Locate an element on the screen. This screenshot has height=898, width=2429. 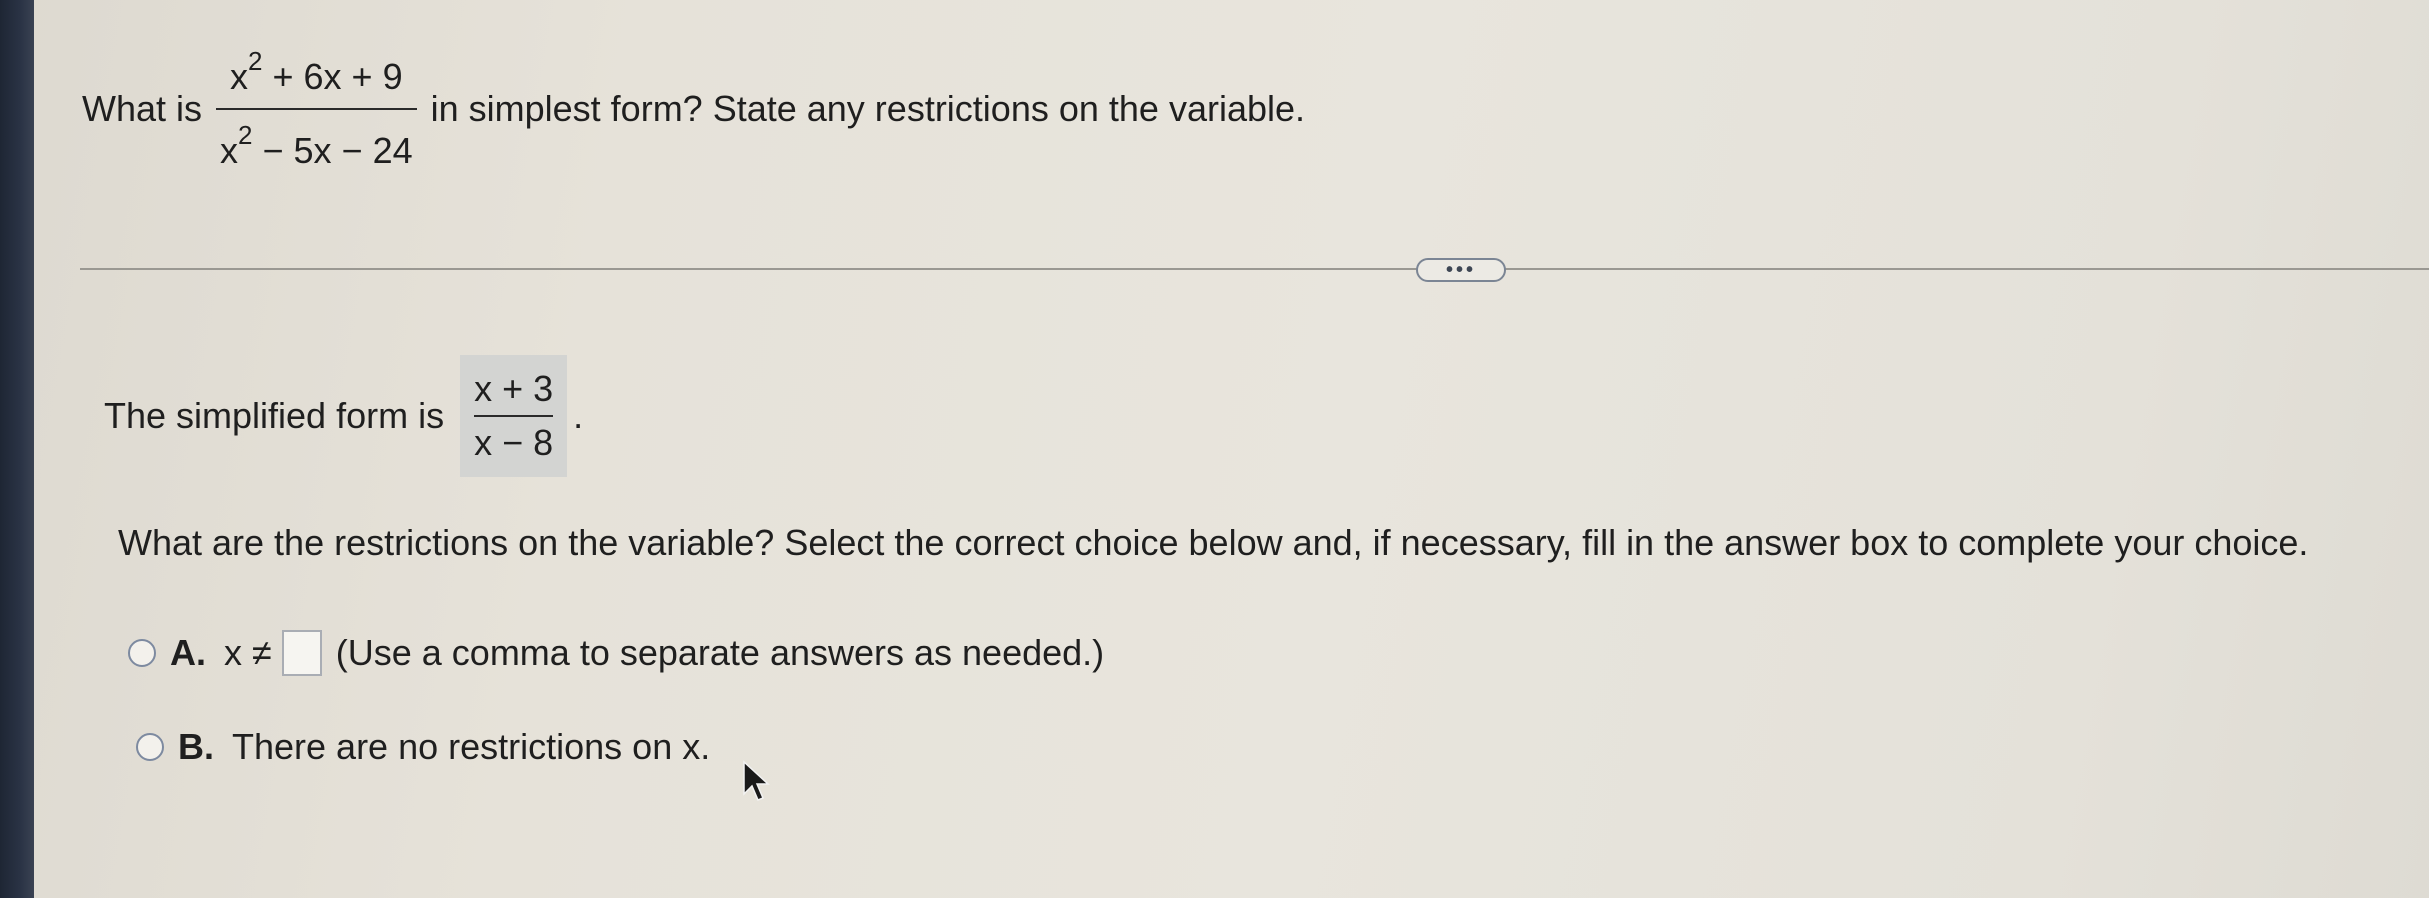
choice-b: B. There are no restrictions on x. is located at coordinates (423, 747).